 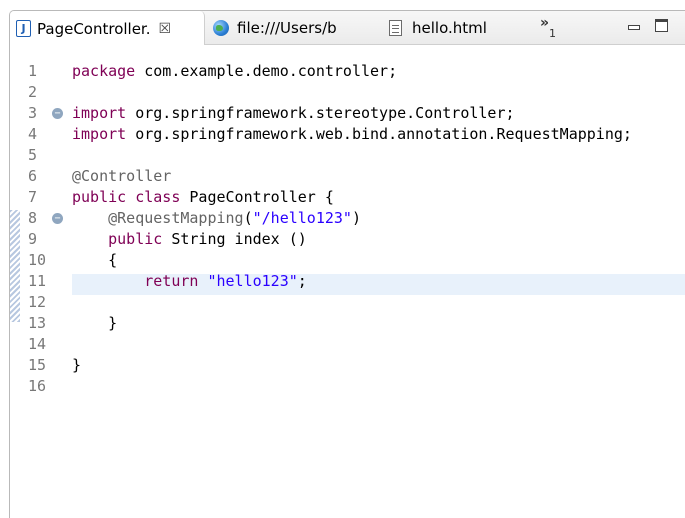 I want to click on minimize-button, so click(x=634, y=27).